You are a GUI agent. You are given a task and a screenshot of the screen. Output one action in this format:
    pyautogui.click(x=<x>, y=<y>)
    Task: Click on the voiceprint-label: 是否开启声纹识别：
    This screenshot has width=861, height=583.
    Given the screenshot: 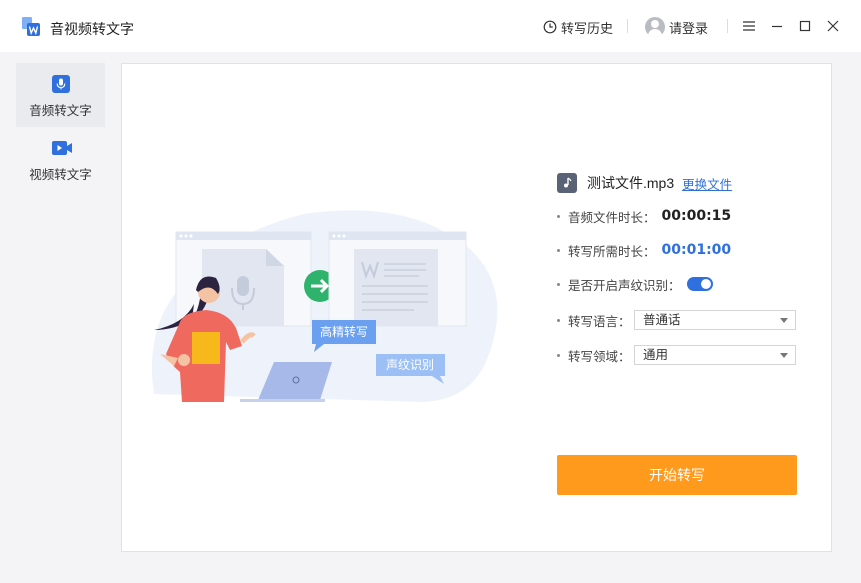 What is the action you would take?
    pyautogui.click(x=624, y=285)
    